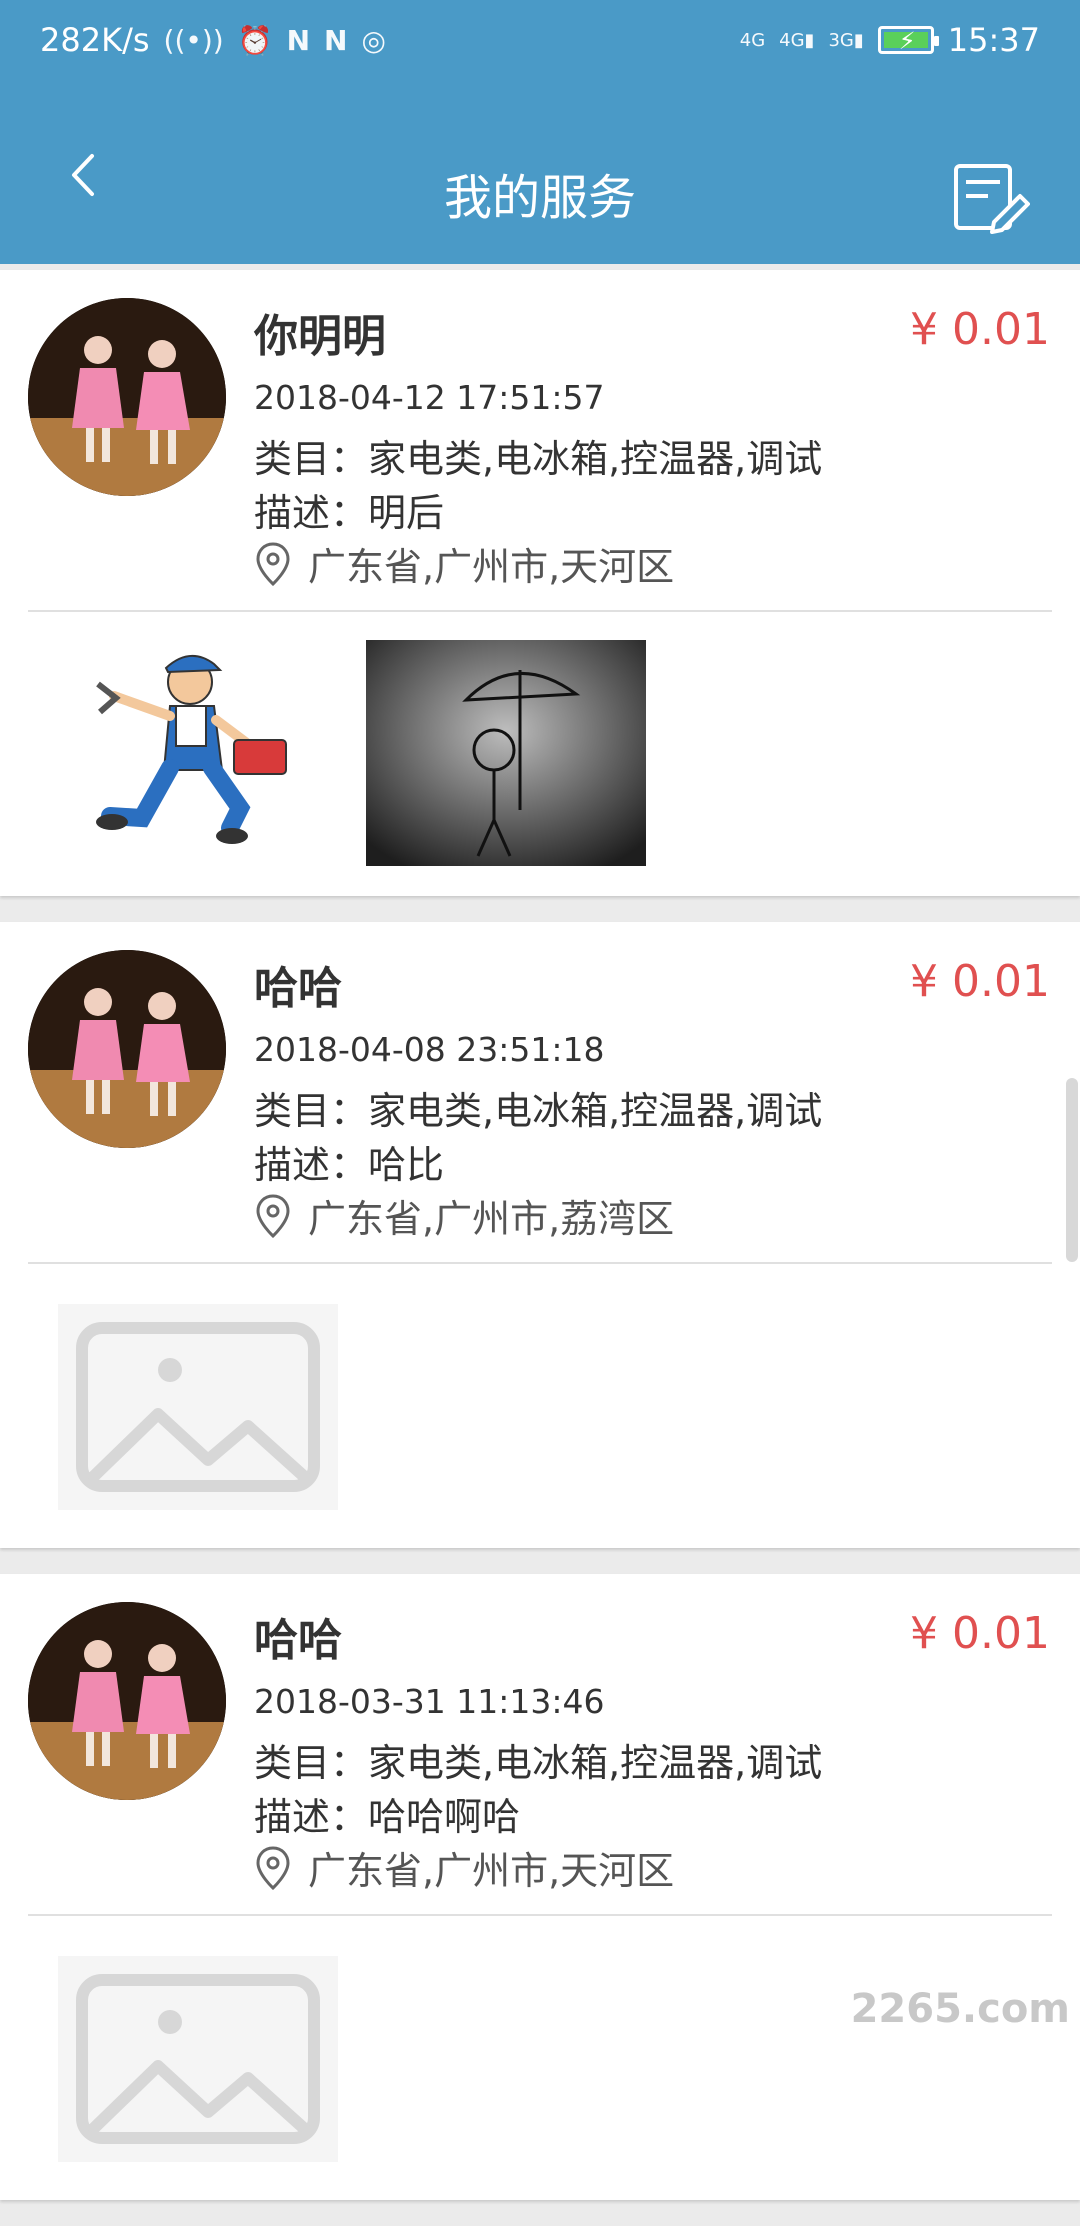 Image resolution: width=1080 pixels, height=2226 pixels. What do you see at coordinates (506, 753) in the screenshot?
I see `rain-umbrella-image` at bounding box center [506, 753].